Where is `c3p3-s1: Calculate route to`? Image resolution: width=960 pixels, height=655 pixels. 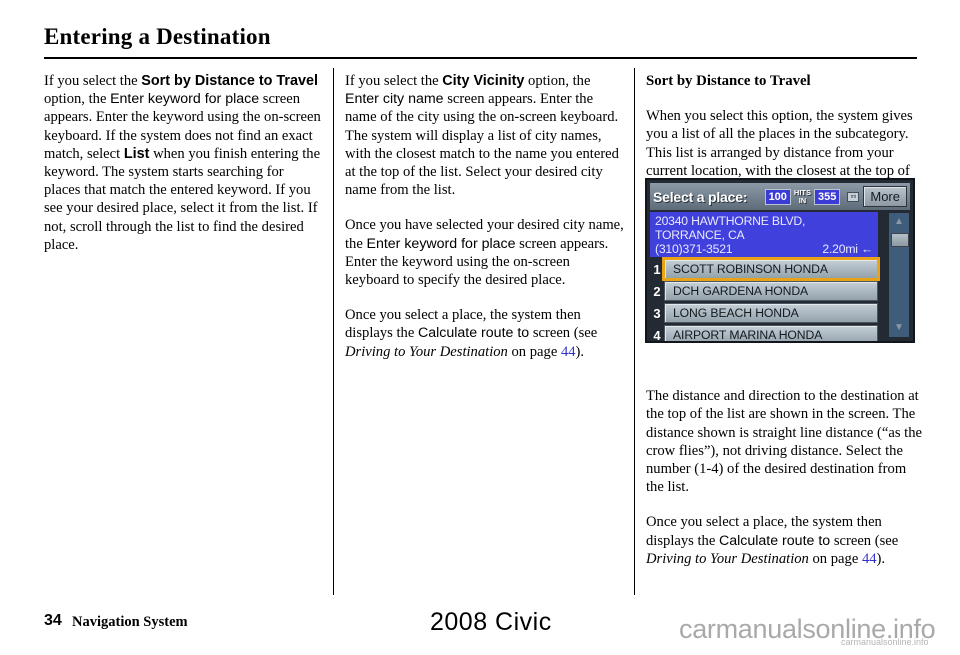
c3p3-s1: Calculate route to is located at coordinates (774, 540).